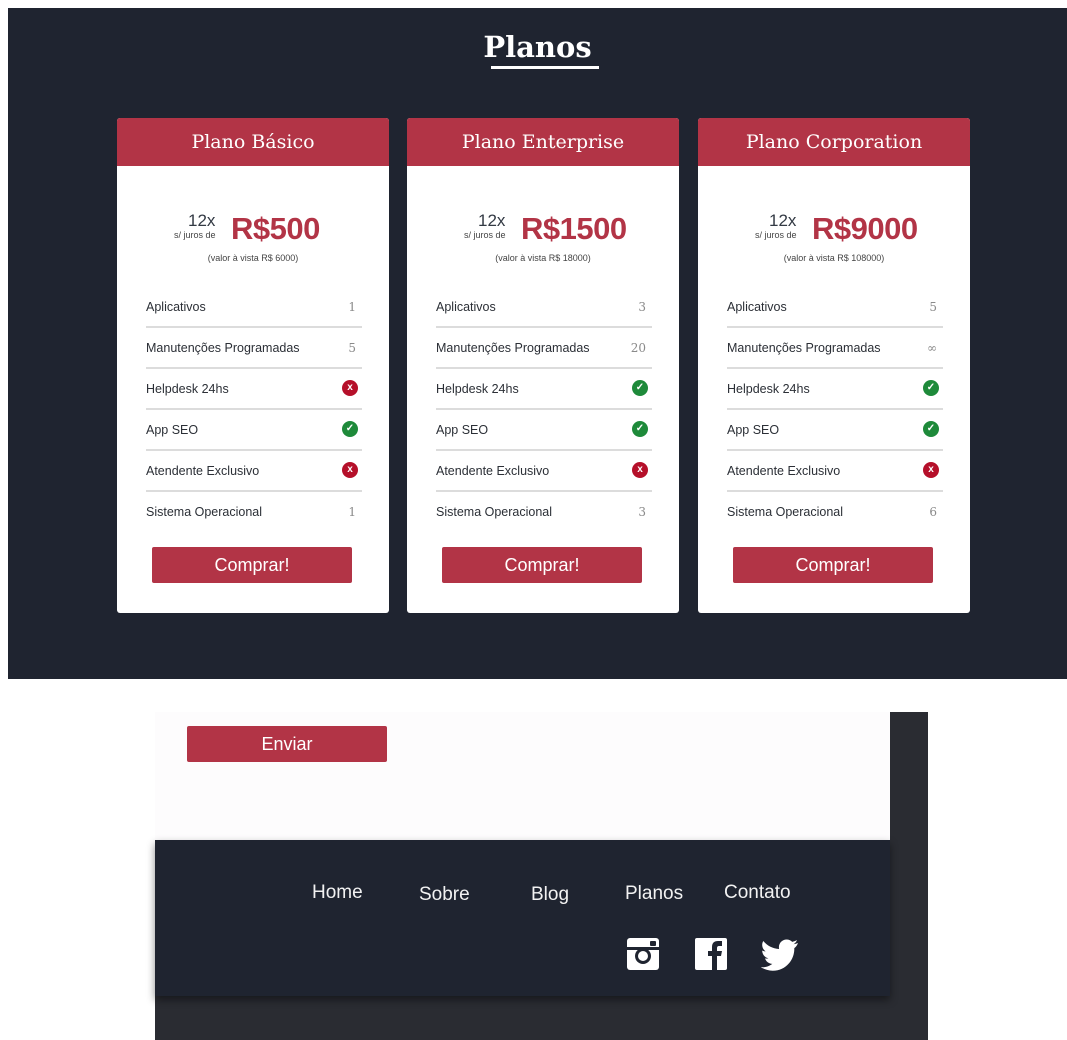  What do you see at coordinates (550, 895) in the screenshot?
I see `nav-blog: Blog` at bounding box center [550, 895].